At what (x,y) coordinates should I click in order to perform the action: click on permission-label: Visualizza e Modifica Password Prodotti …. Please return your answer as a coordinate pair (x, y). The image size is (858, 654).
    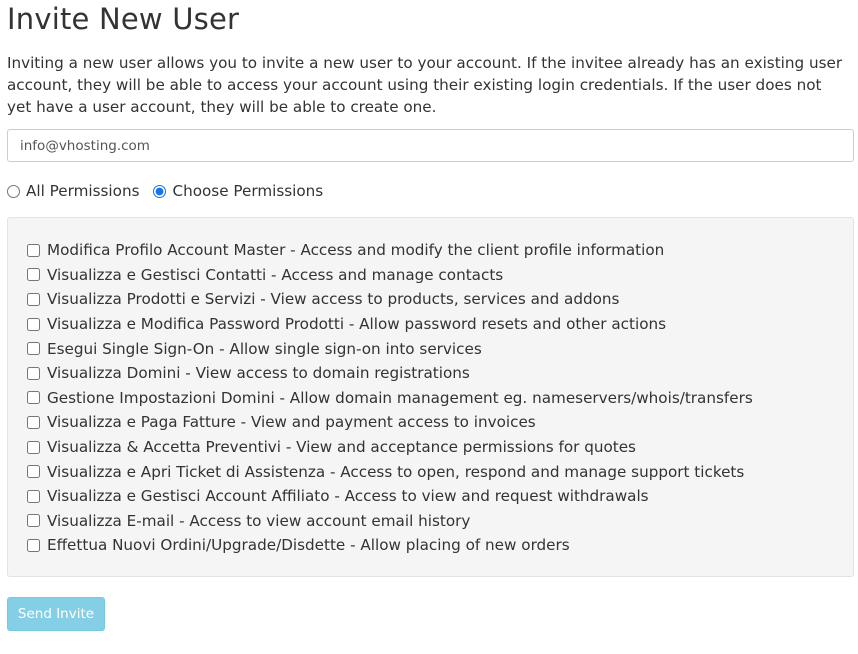
    Looking at the image, I should click on (357, 324).